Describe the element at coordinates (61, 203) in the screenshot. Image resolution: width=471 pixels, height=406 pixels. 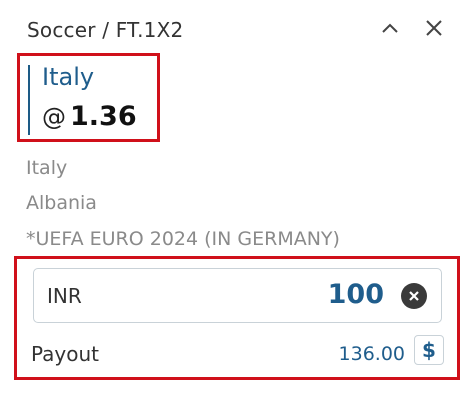
I see `event-away-team: Albania` at that location.